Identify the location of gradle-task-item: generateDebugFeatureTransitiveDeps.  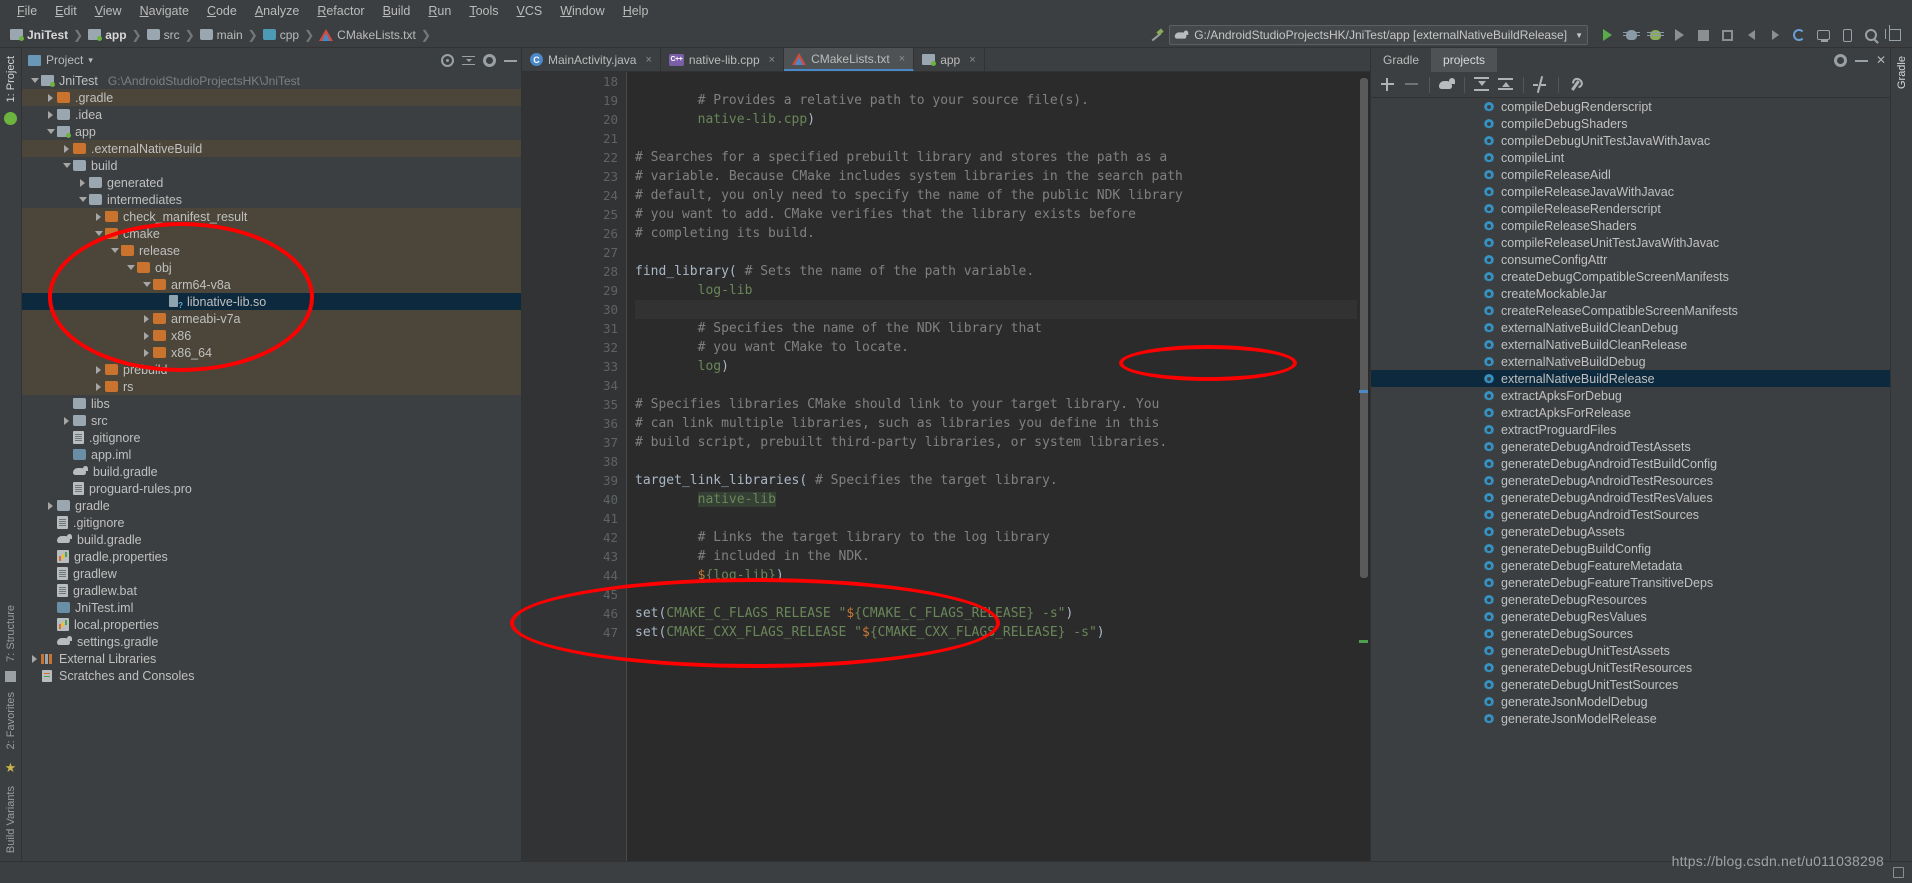
(1630, 582).